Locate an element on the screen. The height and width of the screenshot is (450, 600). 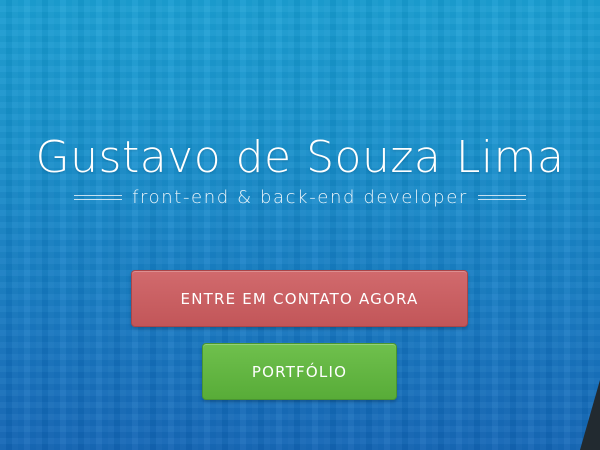
subtitle-row: front-end & back-end developer is located at coordinates (300, 197).